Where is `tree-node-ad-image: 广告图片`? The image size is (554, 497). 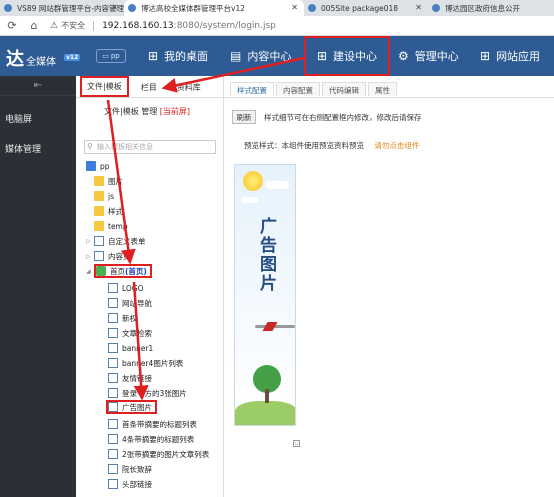
tree-node-ad-image: 广告图片 is located at coordinates (131, 407).